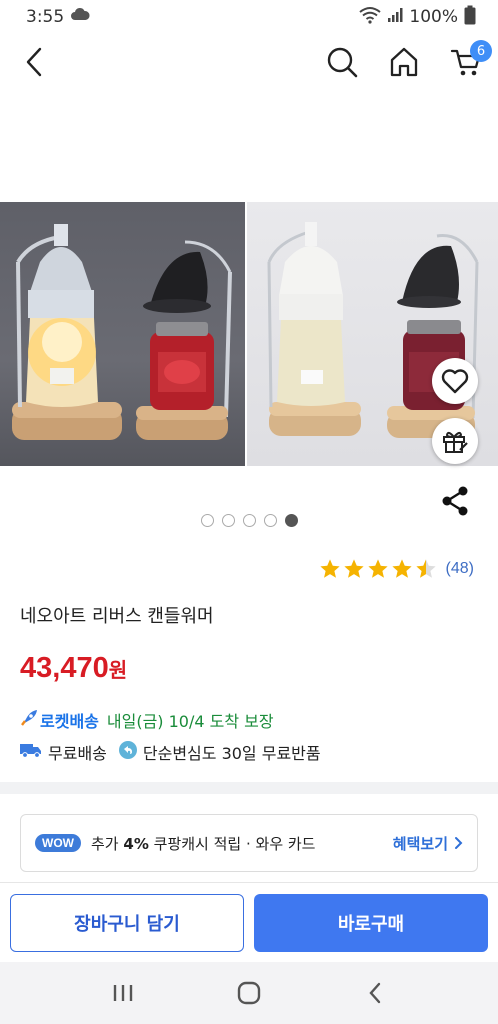 This screenshot has height=1024, width=498. I want to click on rating-row: (48), so click(396, 569).